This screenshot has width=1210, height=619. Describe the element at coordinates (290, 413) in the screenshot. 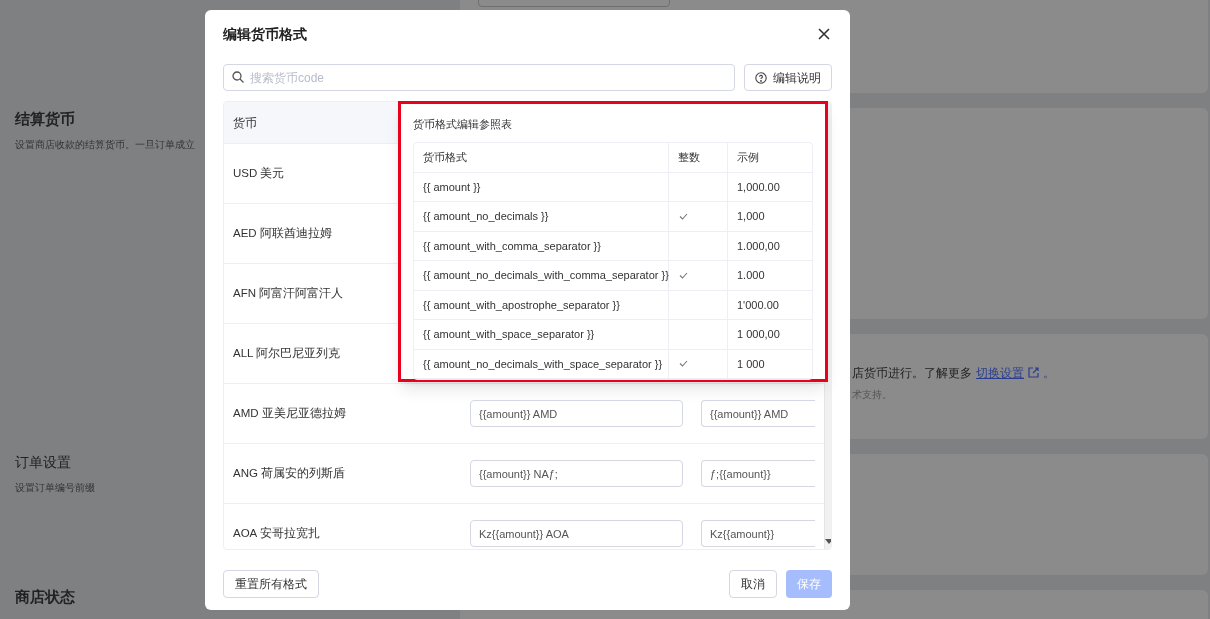

I see `currency-name: AMD 亚美尼亚德拉姆` at that location.